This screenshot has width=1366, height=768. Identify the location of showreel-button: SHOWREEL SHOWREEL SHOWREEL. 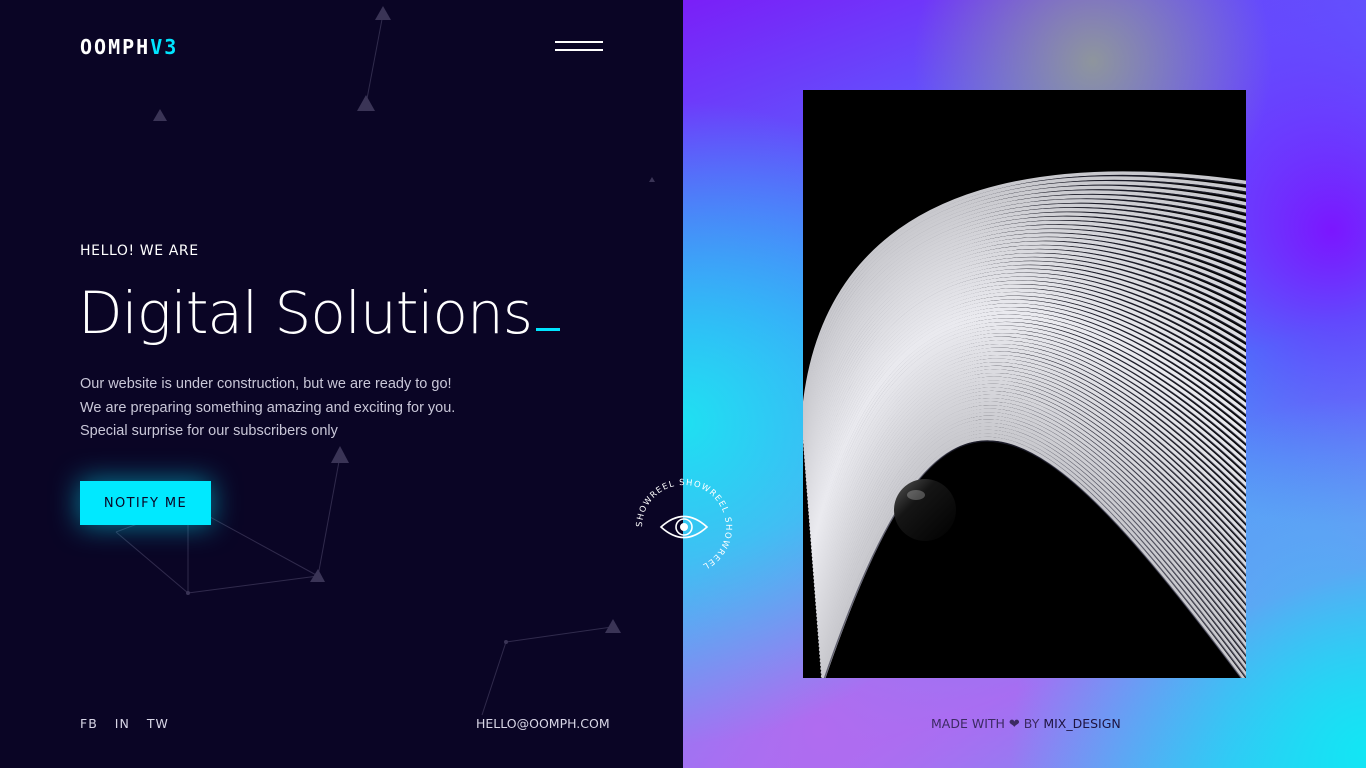
(684, 527).